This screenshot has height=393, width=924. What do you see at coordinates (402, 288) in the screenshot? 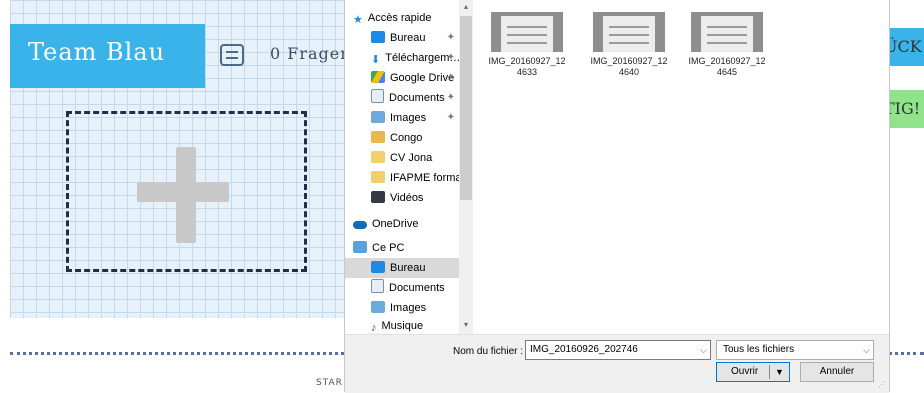
I see `nav-item-pc-documents: Documents` at bounding box center [402, 288].